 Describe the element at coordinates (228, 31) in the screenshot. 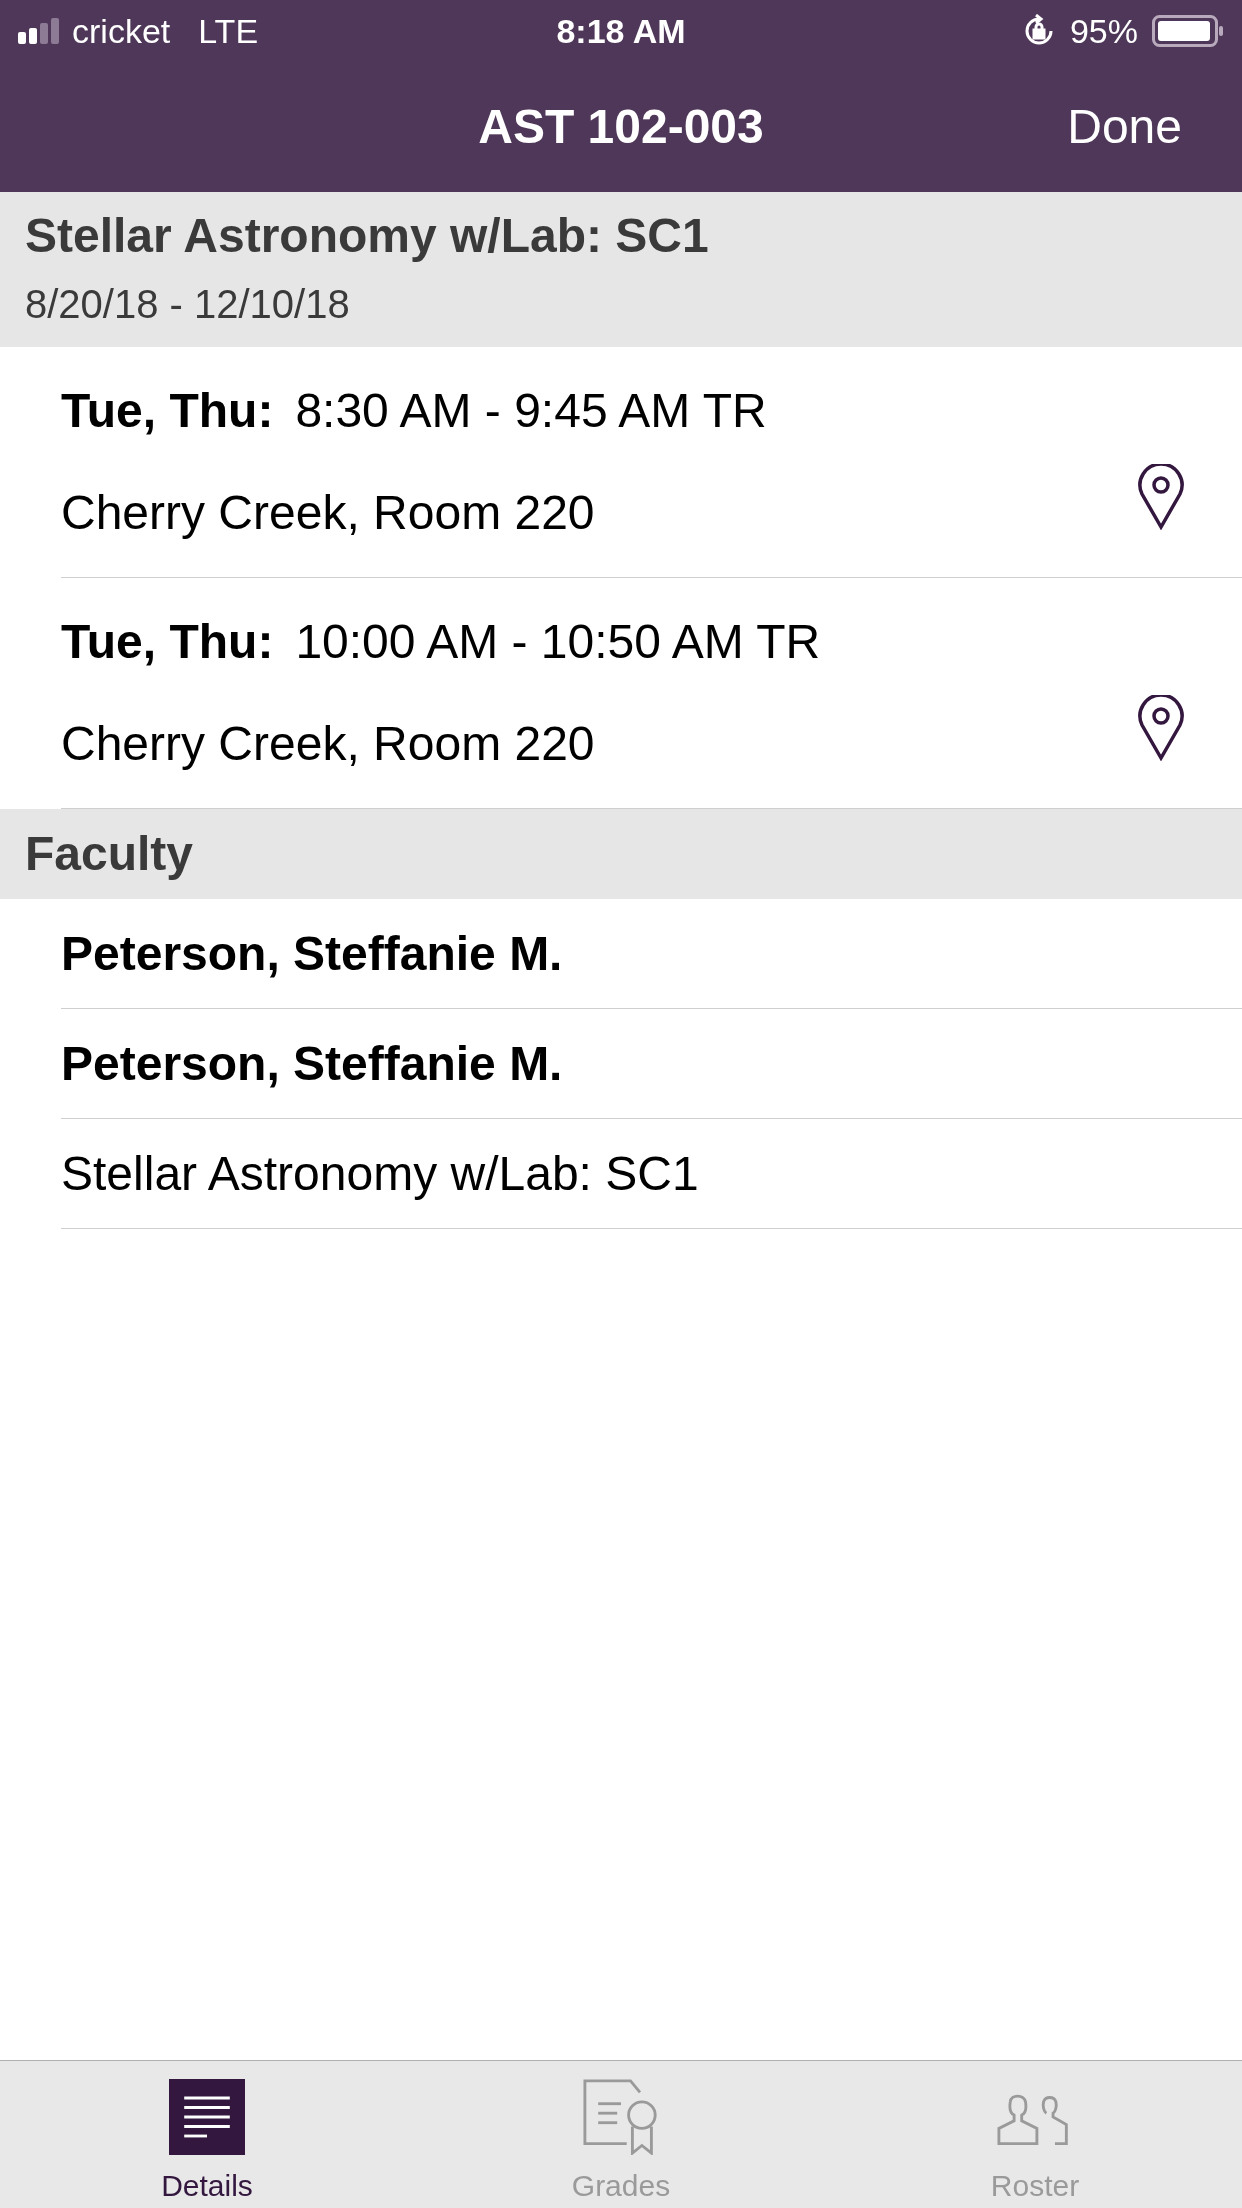

I see `network-type: LTE` at that location.